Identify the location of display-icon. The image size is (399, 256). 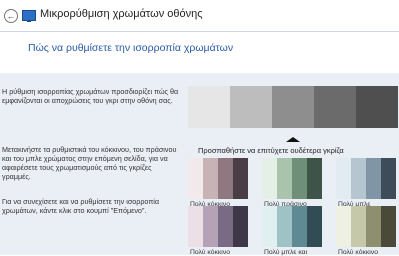
(29, 16).